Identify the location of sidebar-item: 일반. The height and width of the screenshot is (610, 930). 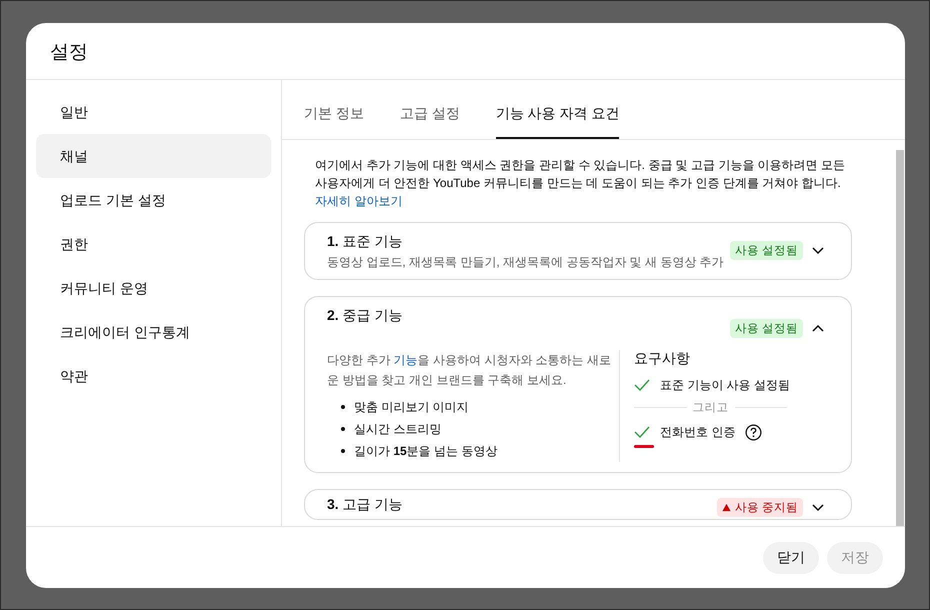
(153, 112).